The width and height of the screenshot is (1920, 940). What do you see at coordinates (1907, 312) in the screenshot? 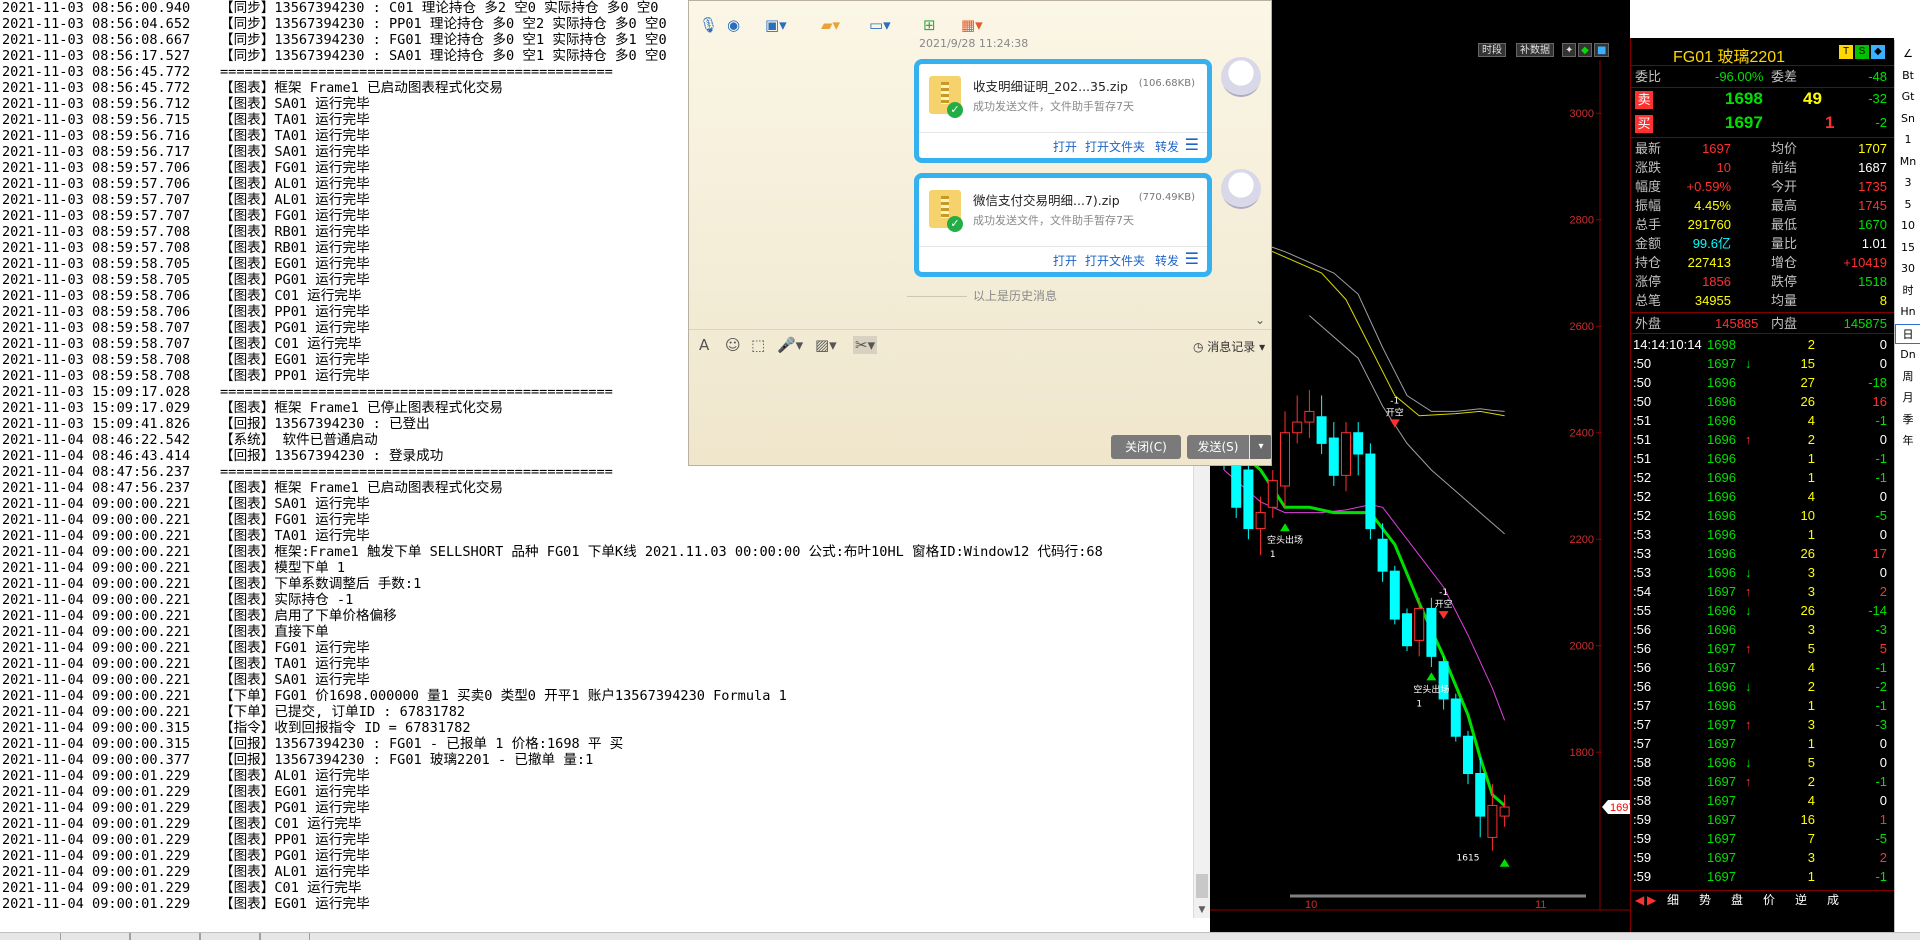
I see `period-nav-item: Hn` at bounding box center [1907, 312].